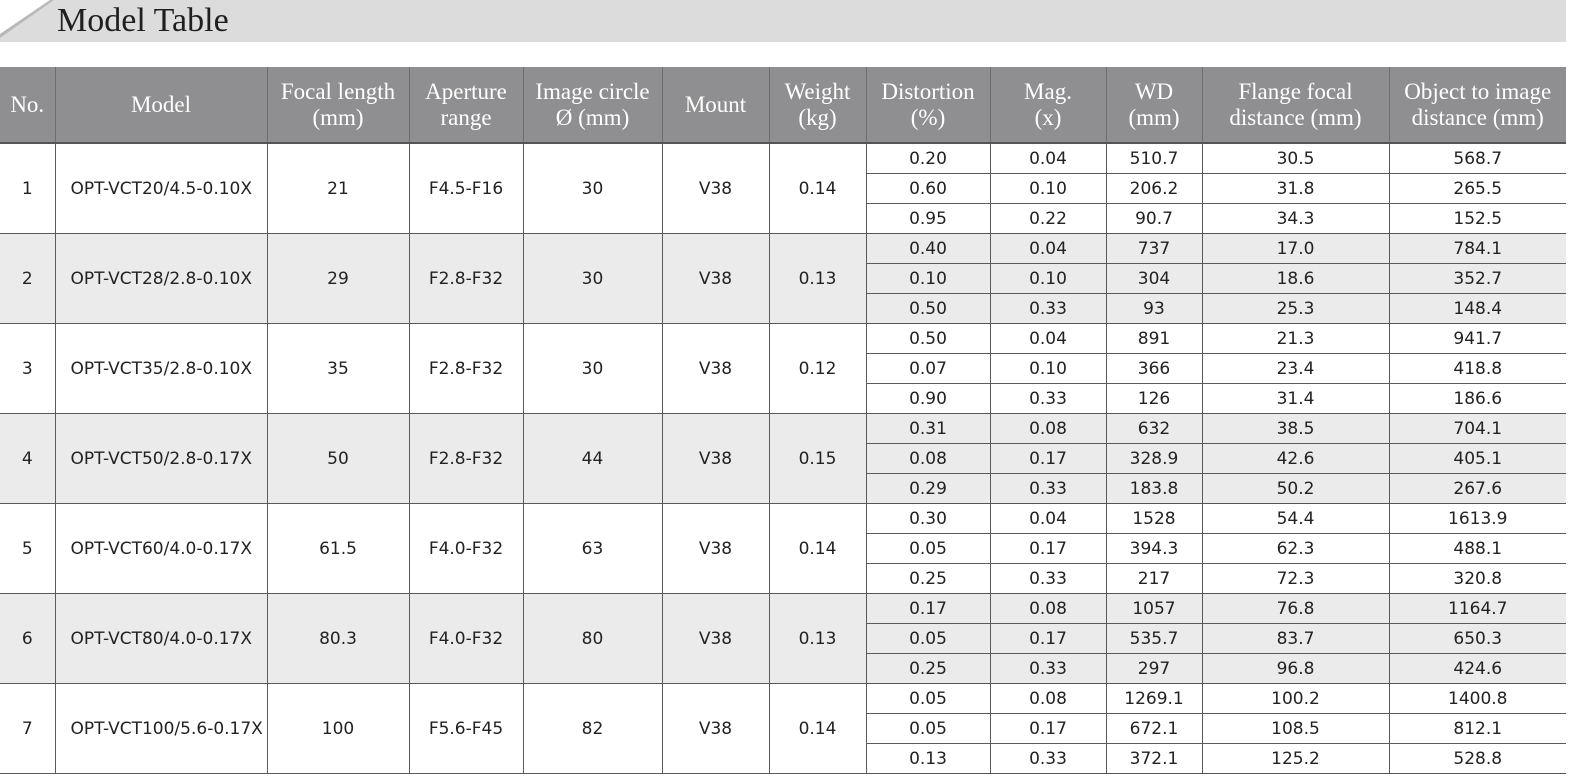 The height and width of the screenshot is (780, 1571). Describe the element at coordinates (1154, 758) in the screenshot. I see `cell-wd: 372.1` at that location.